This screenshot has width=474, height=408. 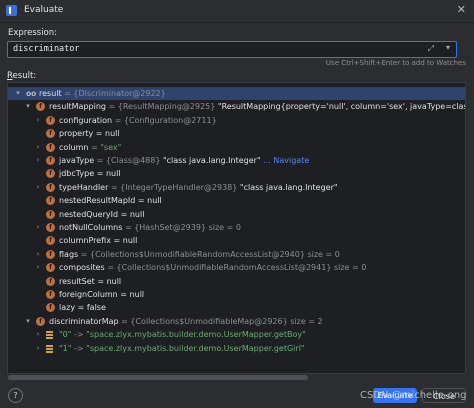 I want to click on navigate-link: ... Navigate, so click(x=285, y=160).